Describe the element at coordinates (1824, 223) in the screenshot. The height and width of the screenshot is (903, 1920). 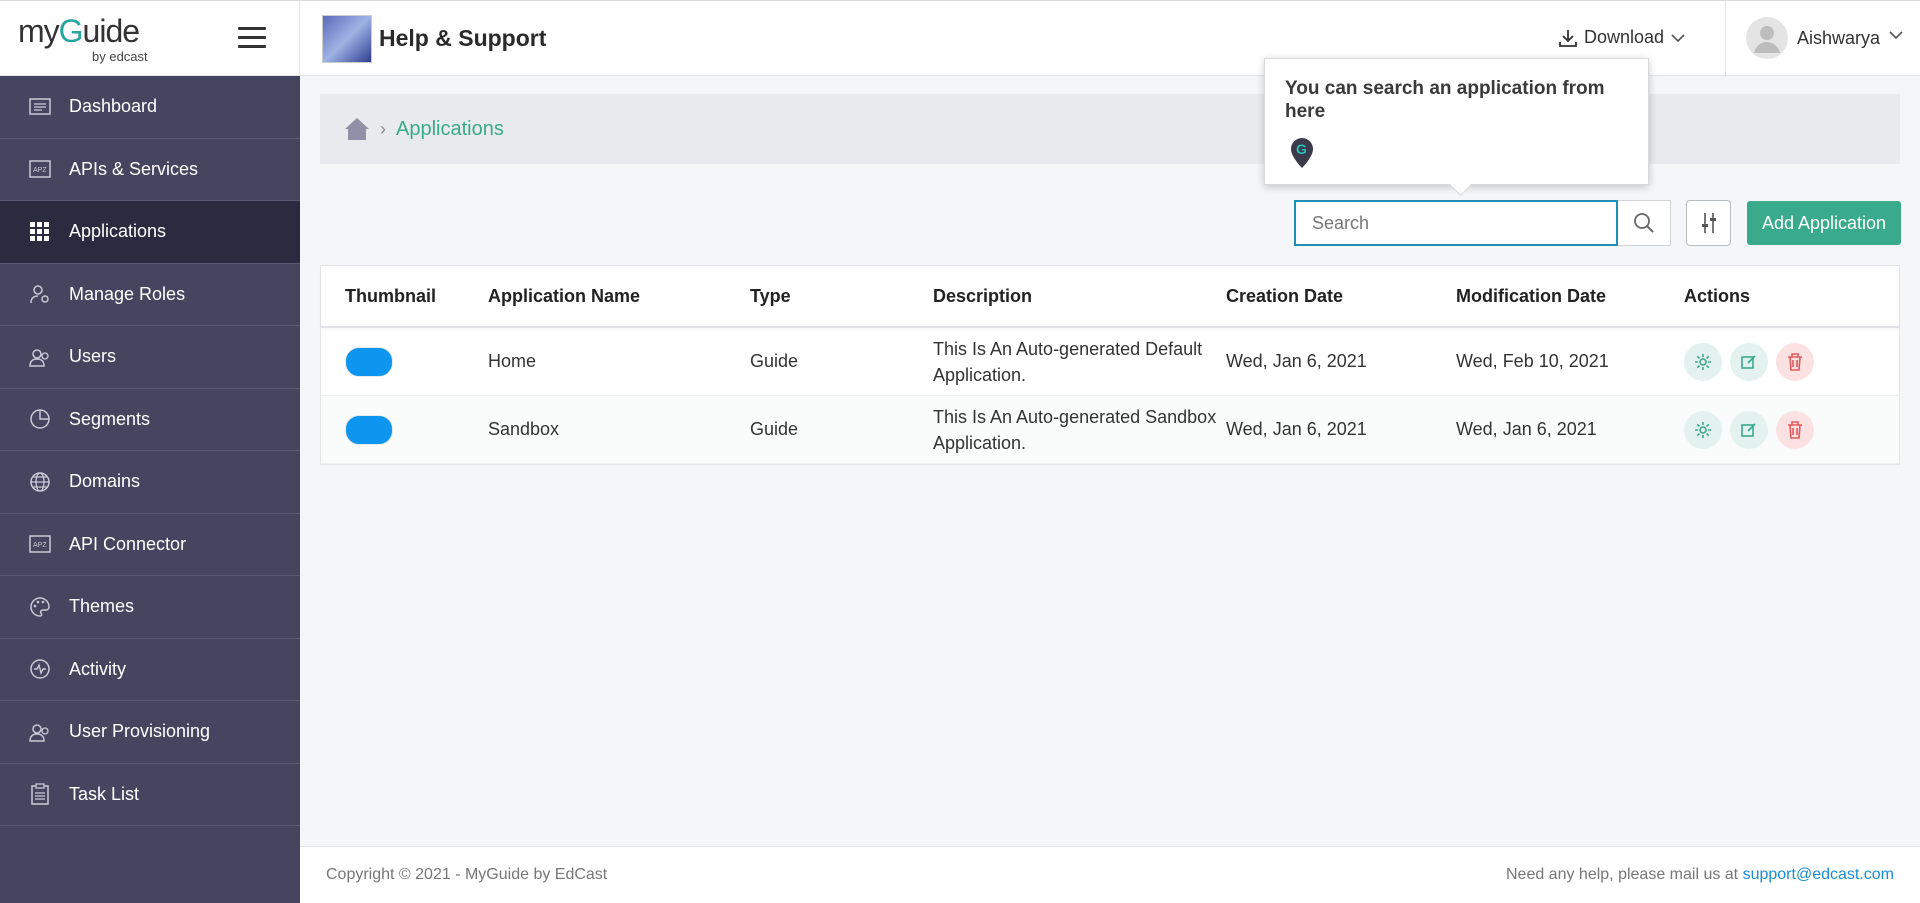
I see `add-application-button: Add Application` at that location.